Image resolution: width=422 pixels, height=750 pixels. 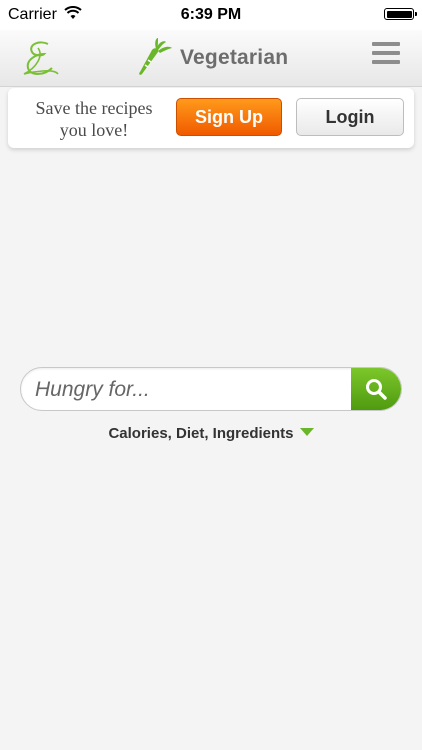 I want to click on banner-message: Save the recipes you love!, so click(x=94, y=119).